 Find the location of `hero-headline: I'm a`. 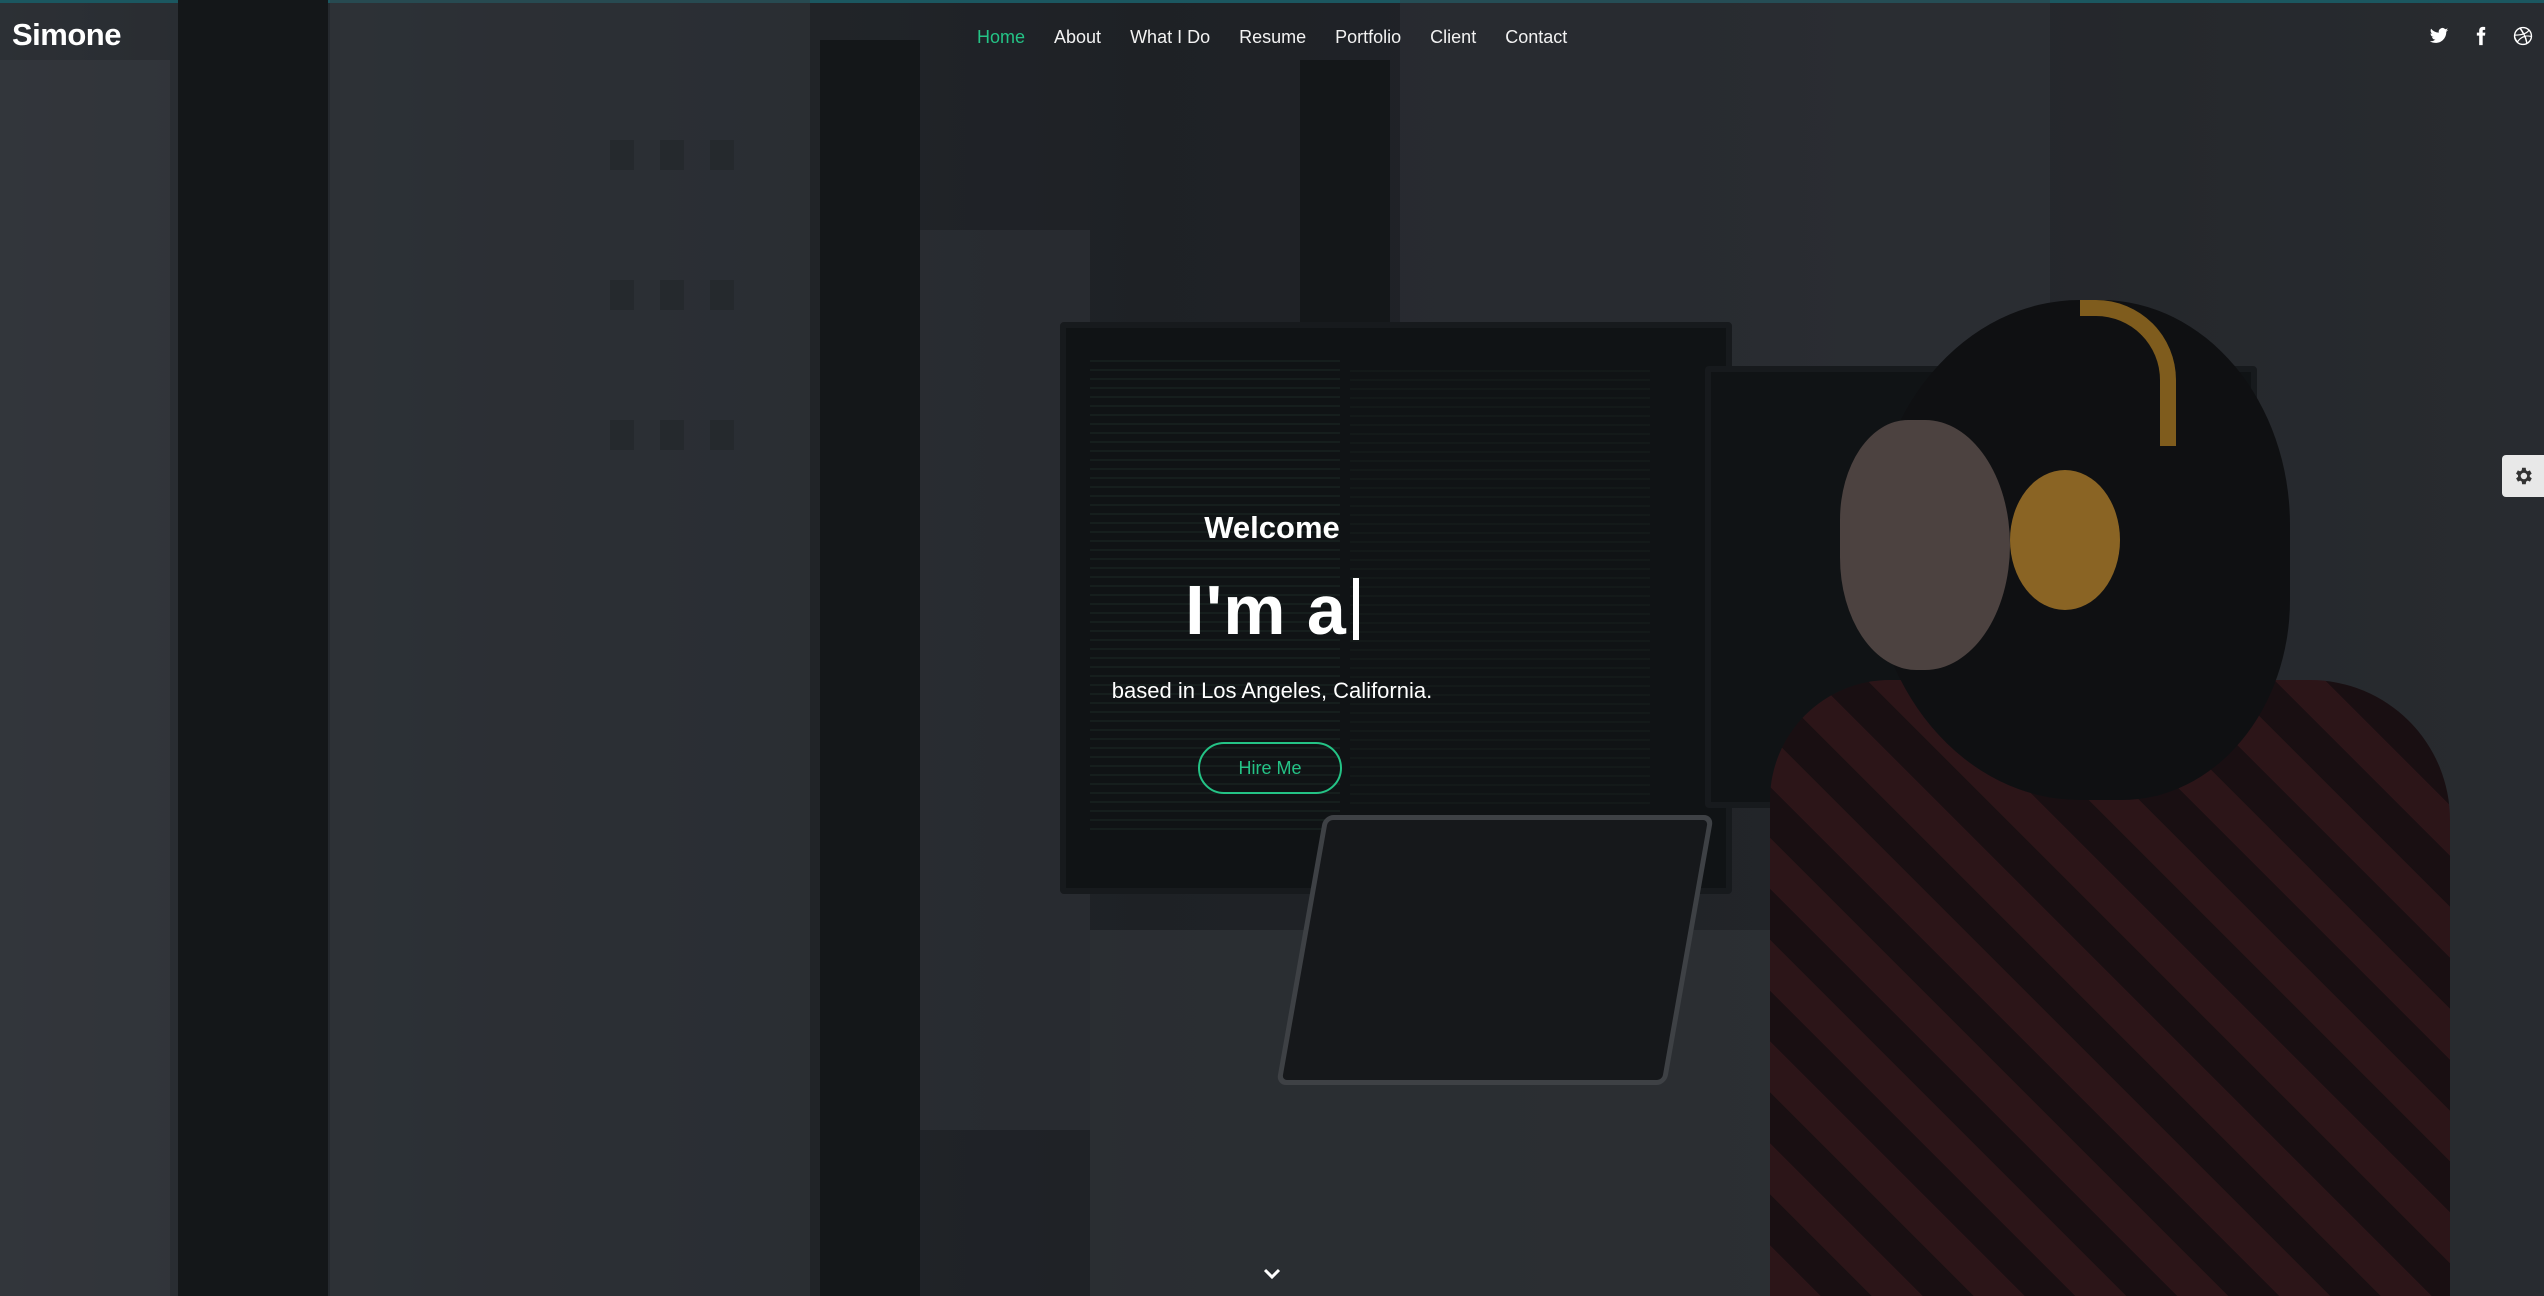

hero-headline: I'm a is located at coordinates (1272, 610).